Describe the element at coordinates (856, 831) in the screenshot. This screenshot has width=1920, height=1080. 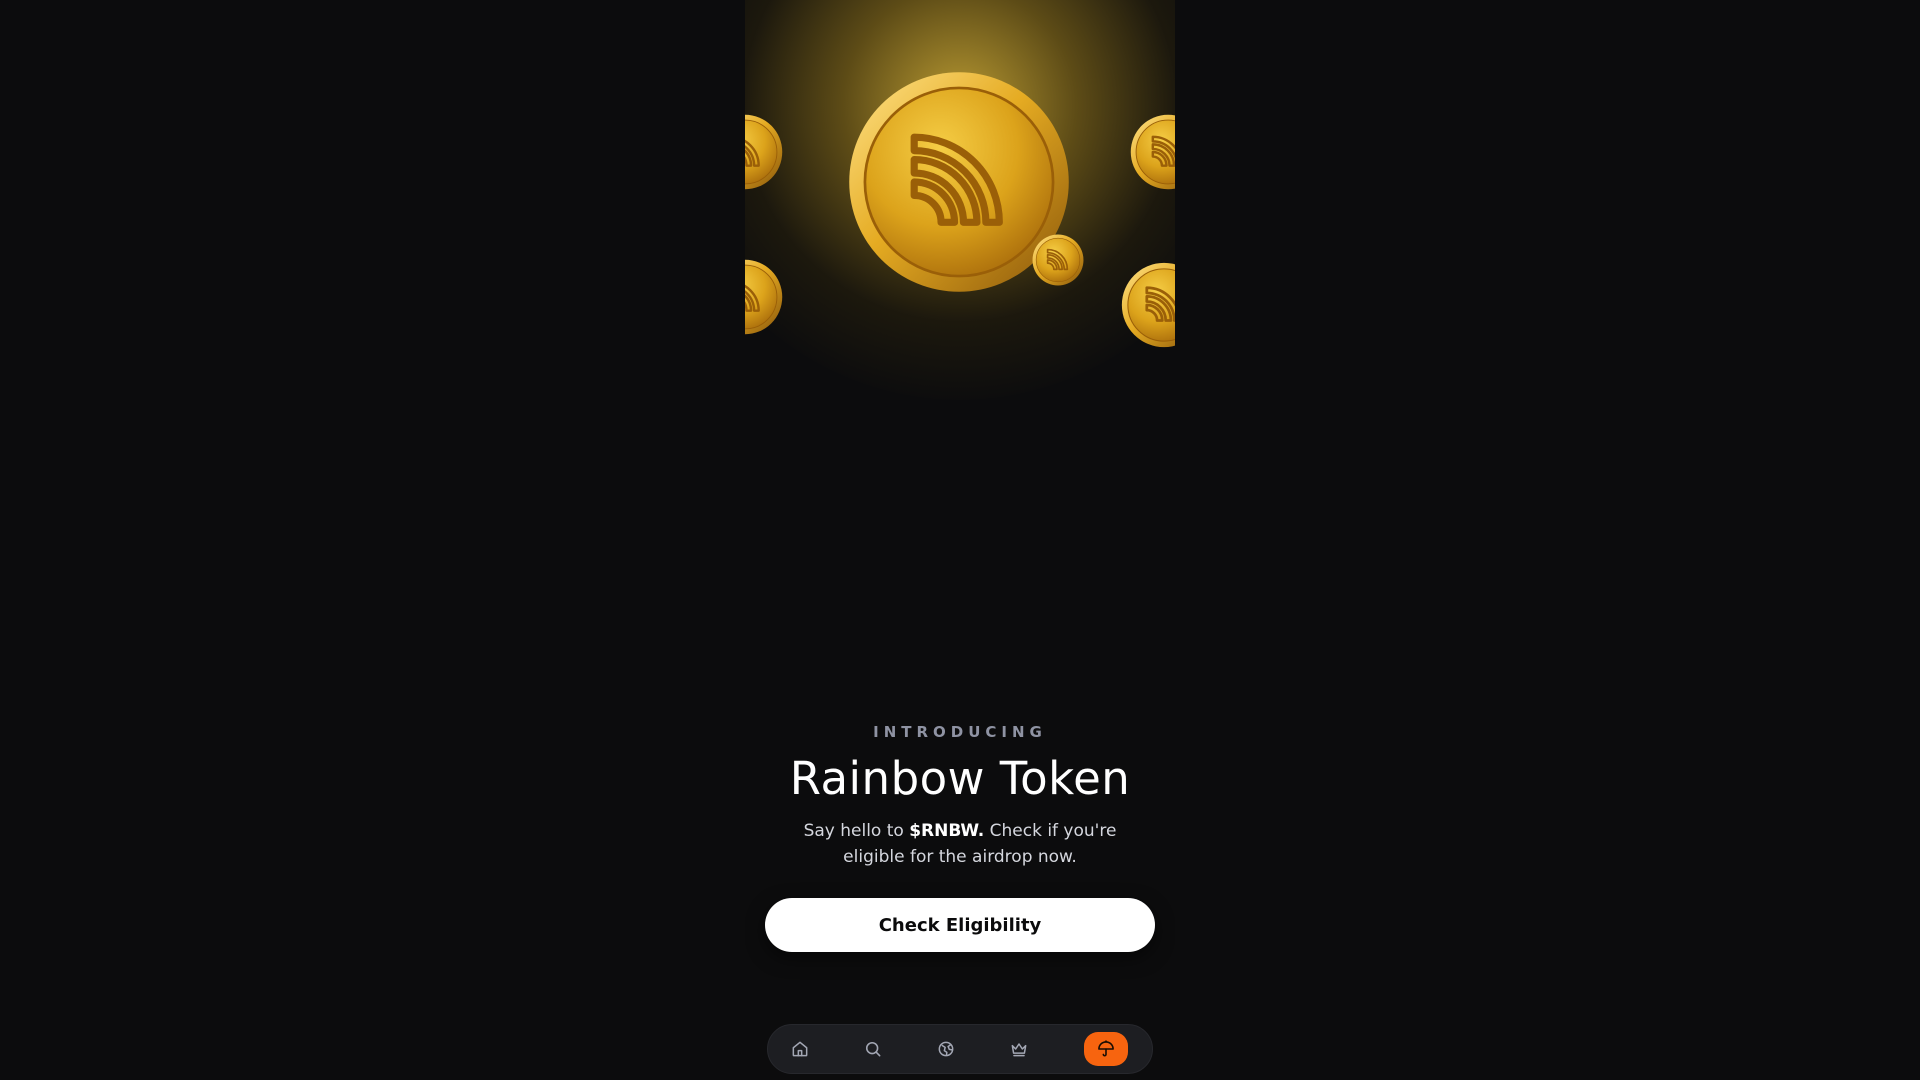
I see `subtitle-prefix: Say hello to` at that location.